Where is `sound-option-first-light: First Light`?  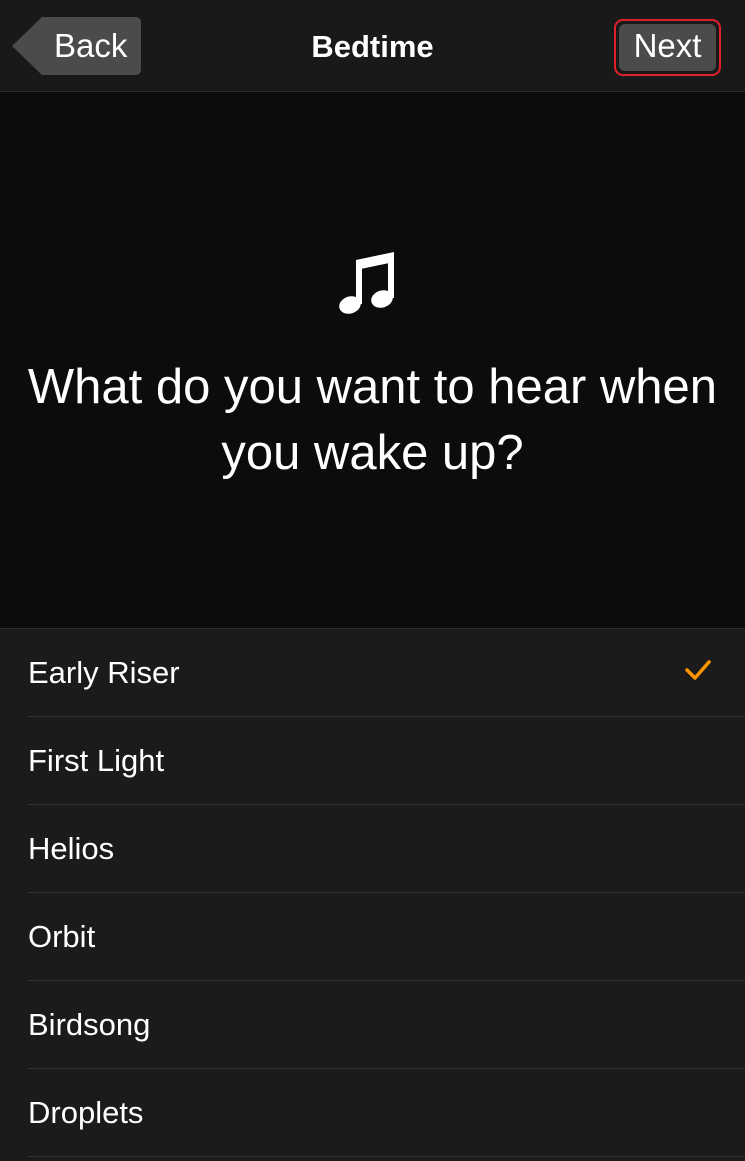
sound-option-first-light: First Light is located at coordinates (386, 761).